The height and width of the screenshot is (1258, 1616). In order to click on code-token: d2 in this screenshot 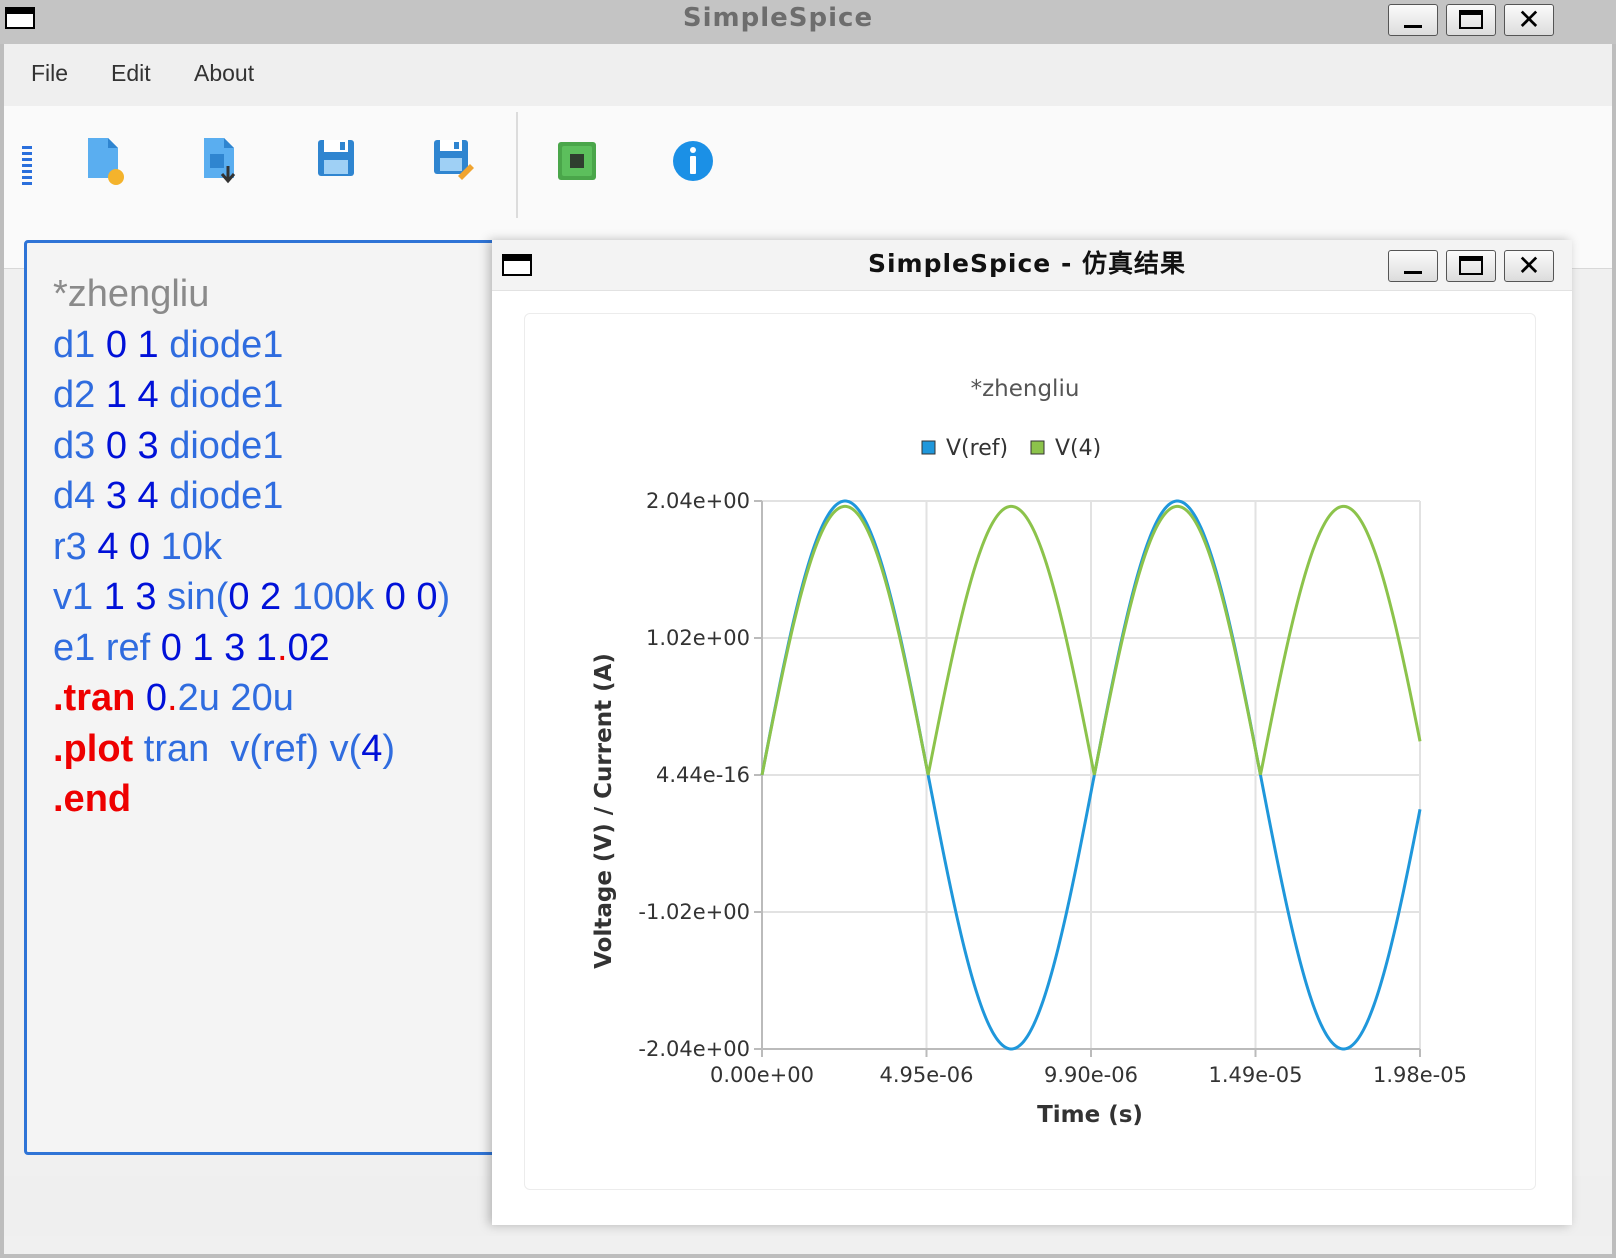, I will do `click(79, 395)`.